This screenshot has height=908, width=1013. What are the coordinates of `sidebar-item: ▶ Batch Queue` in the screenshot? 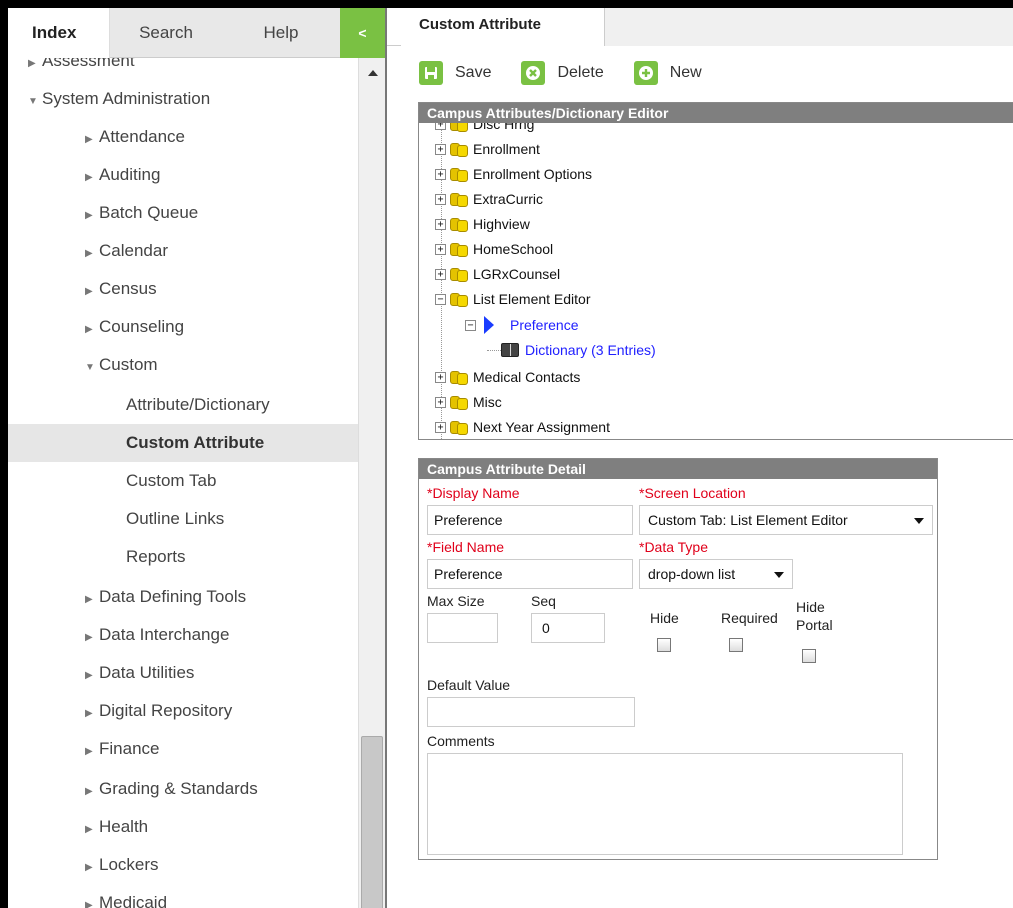 It's located at (183, 213).